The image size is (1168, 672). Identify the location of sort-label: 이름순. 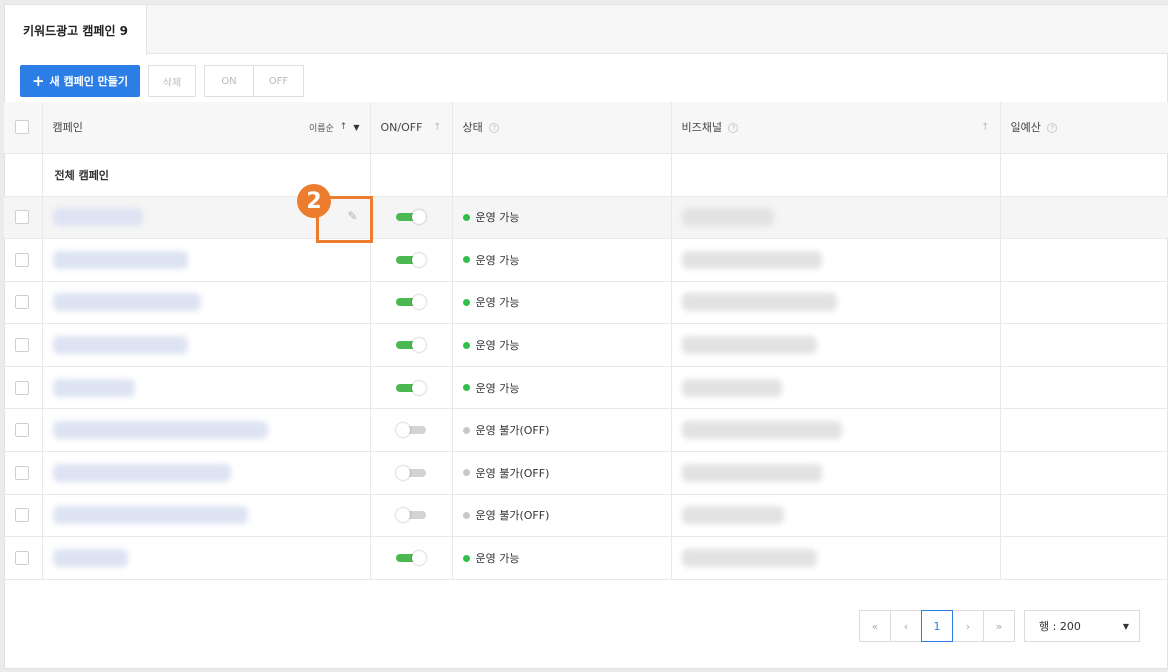
(321, 128).